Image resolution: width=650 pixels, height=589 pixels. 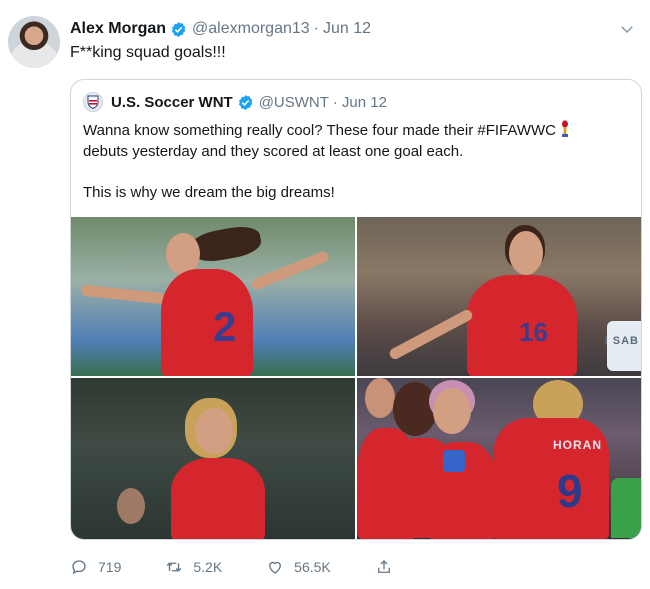 What do you see at coordinates (350, 567) in the screenshot?
I see `tweet-actions: 719 5.2K 56.5K` at bounding box center [350, 567].